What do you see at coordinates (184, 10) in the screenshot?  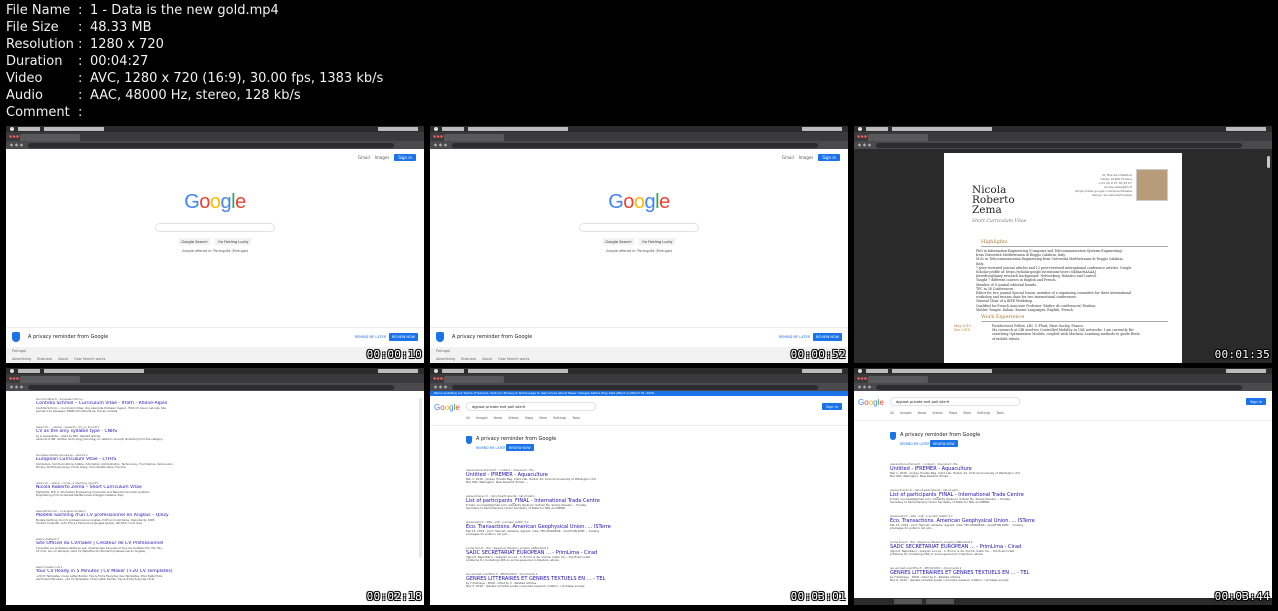 I see `meta-value: 1 - Data is the new gold.mp4` at bounding box center [184, 10].